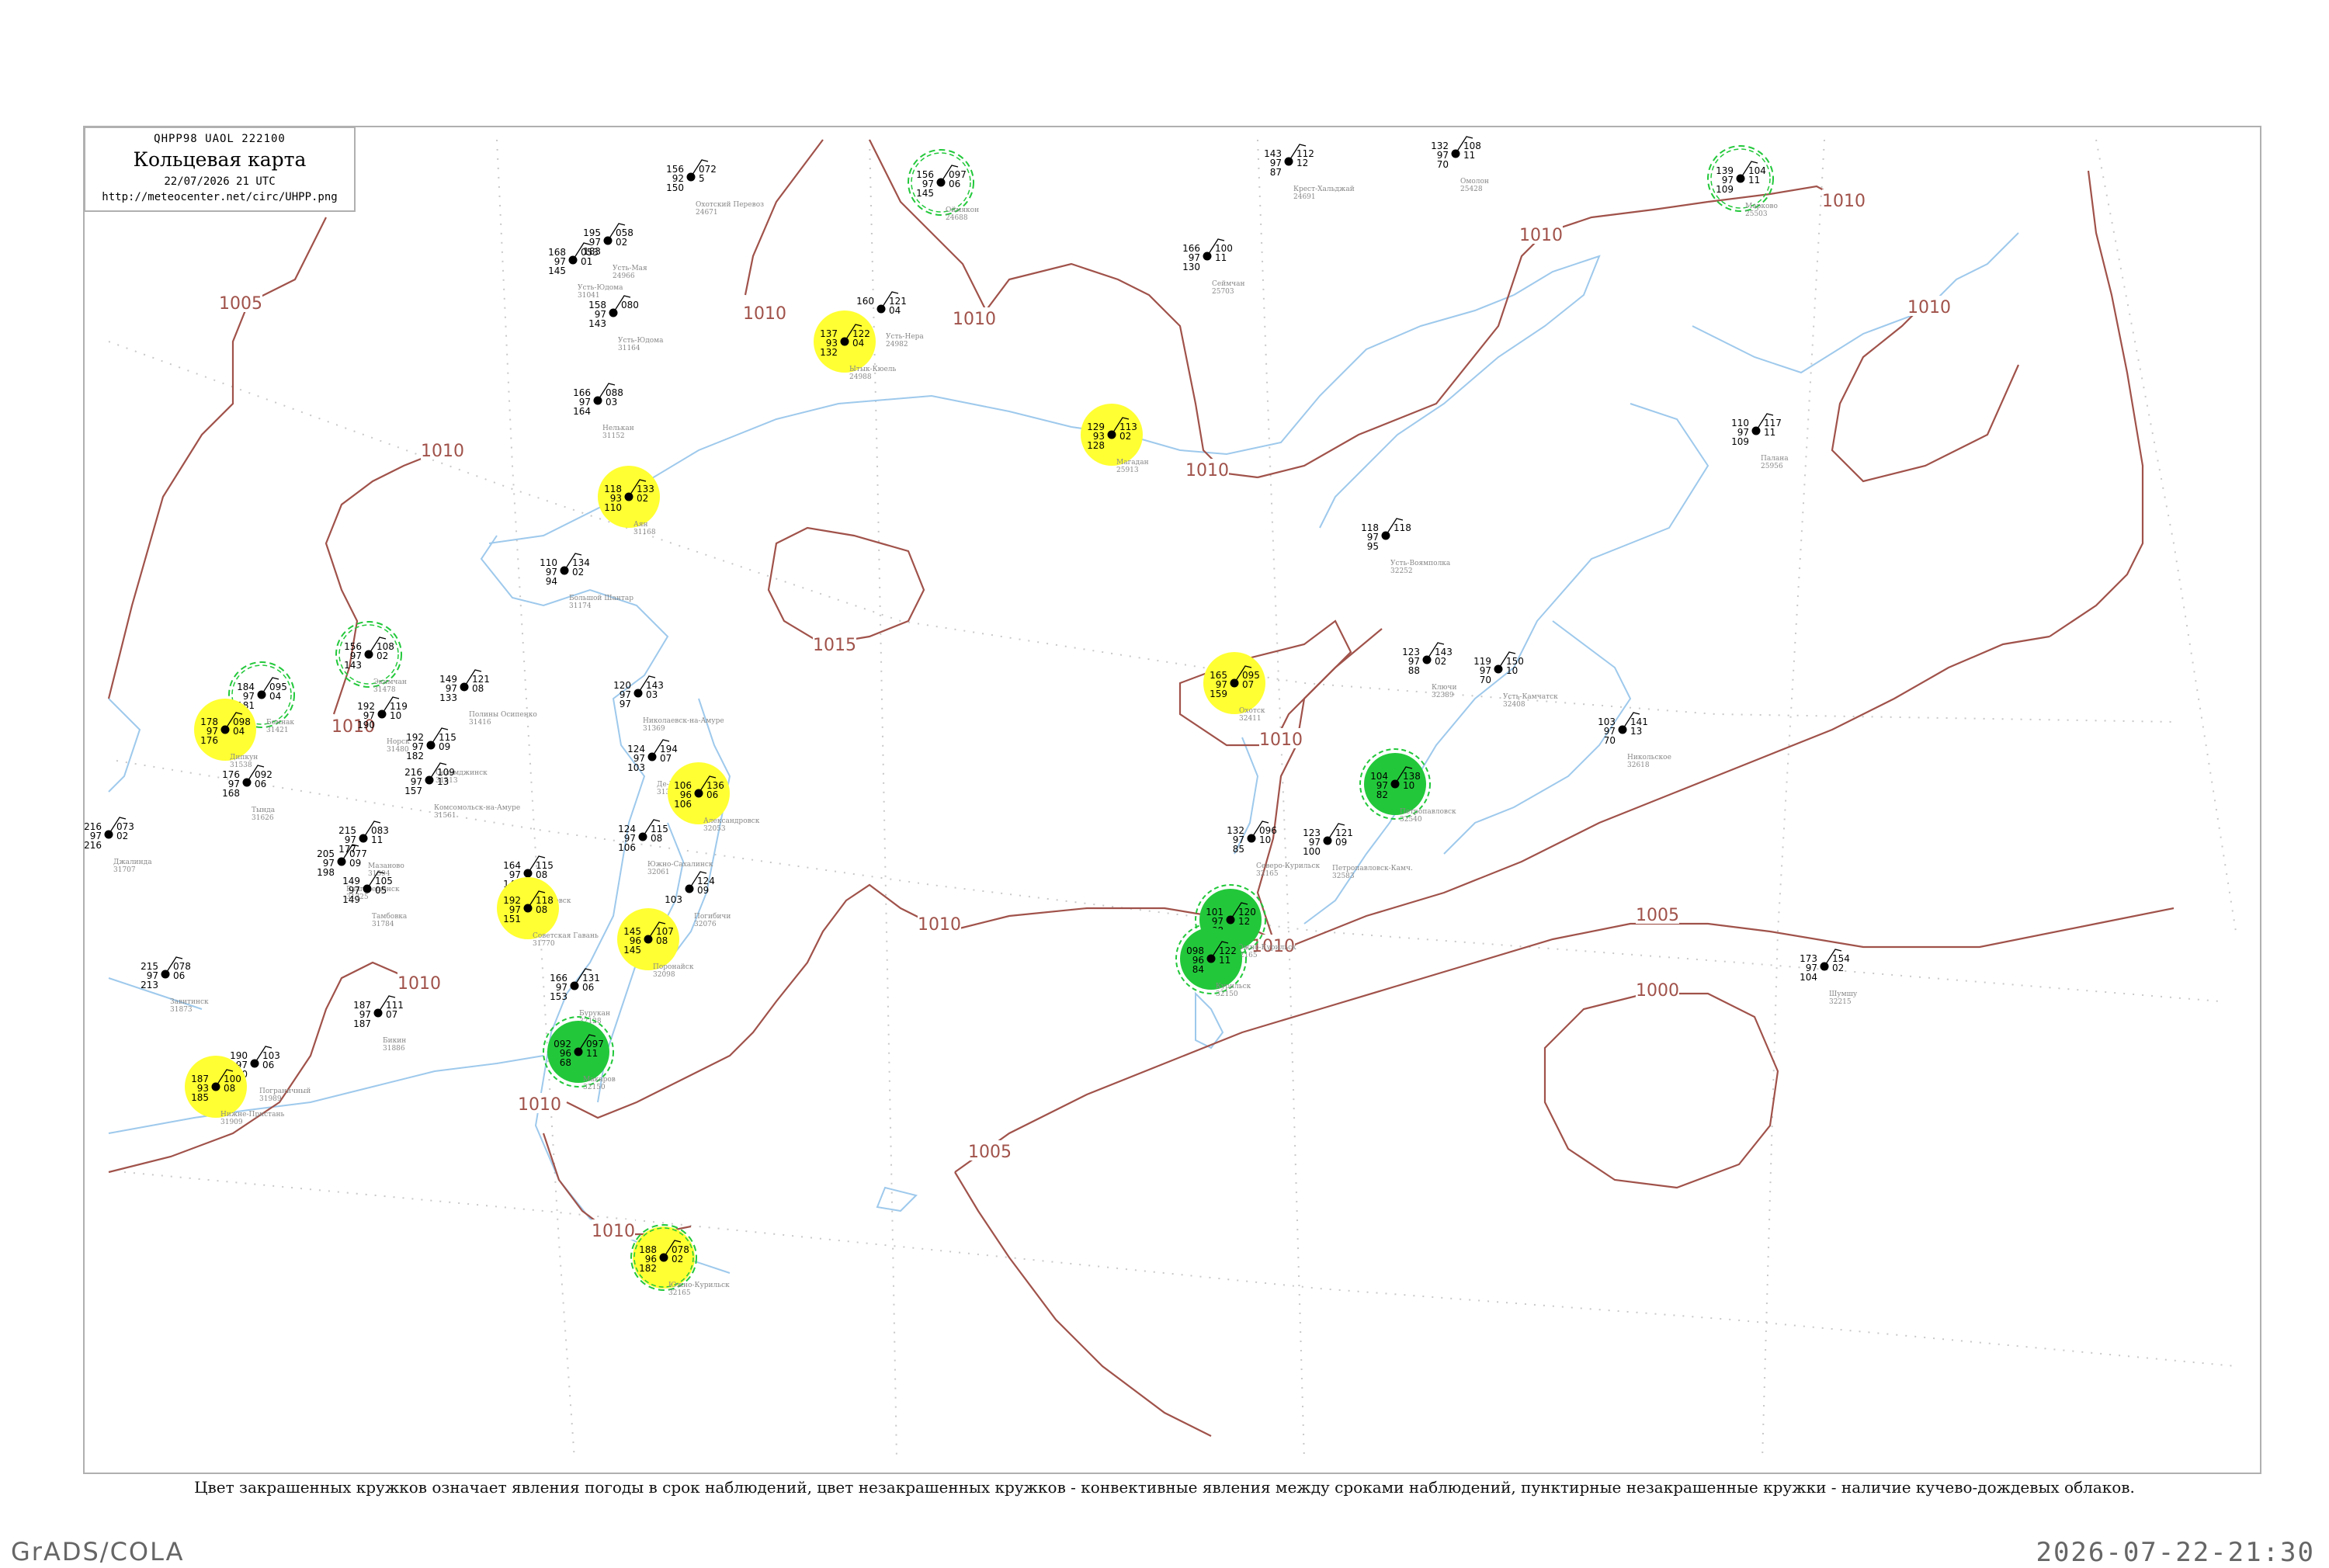  What do you see at coordinates (943, 185) in the screenshot?
I see `station-24688: 1569714509706Оймякон24688` at bounding box center [943, 185].